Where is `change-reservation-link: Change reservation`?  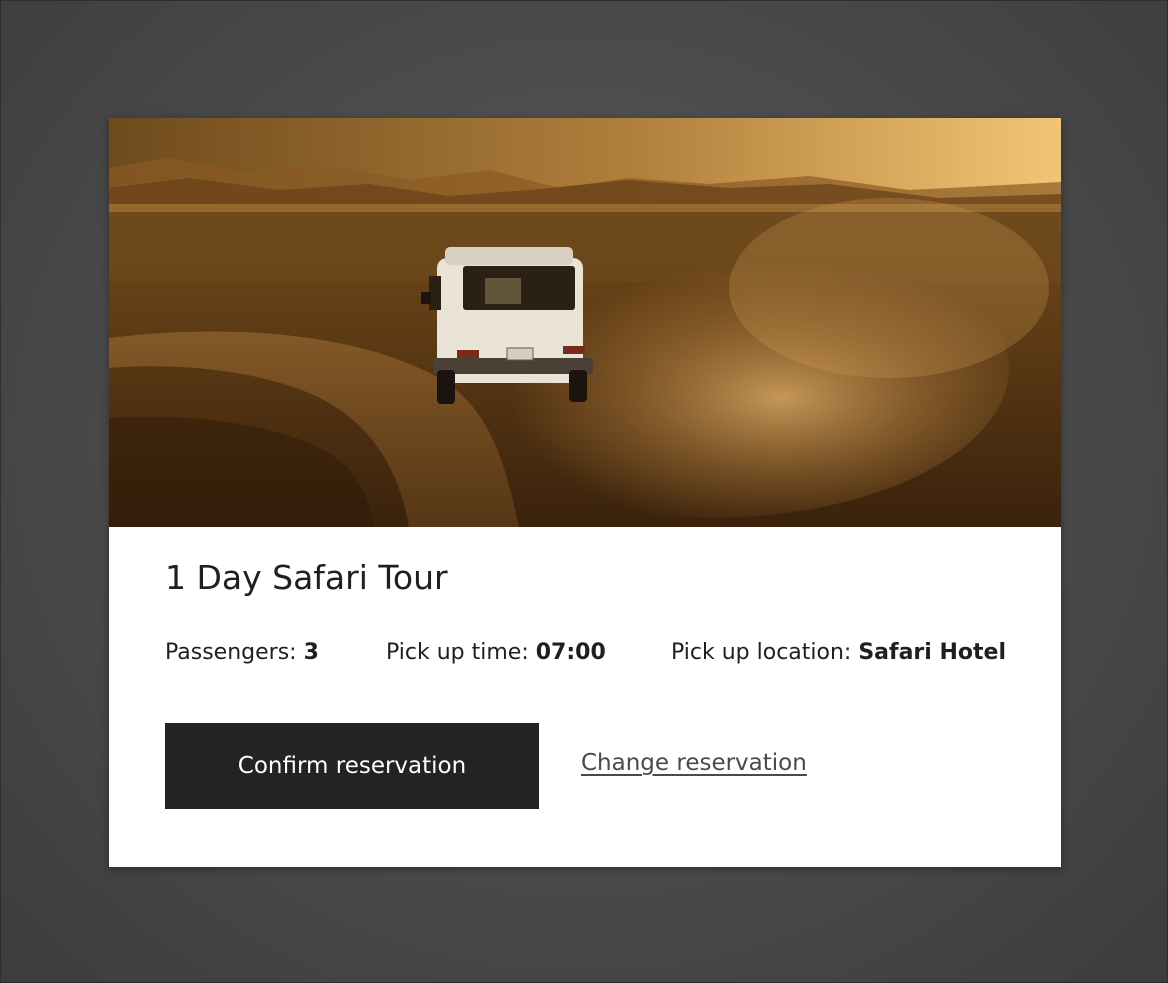 change-reservation-link: Change reservation is located at coordinates (694, 763).